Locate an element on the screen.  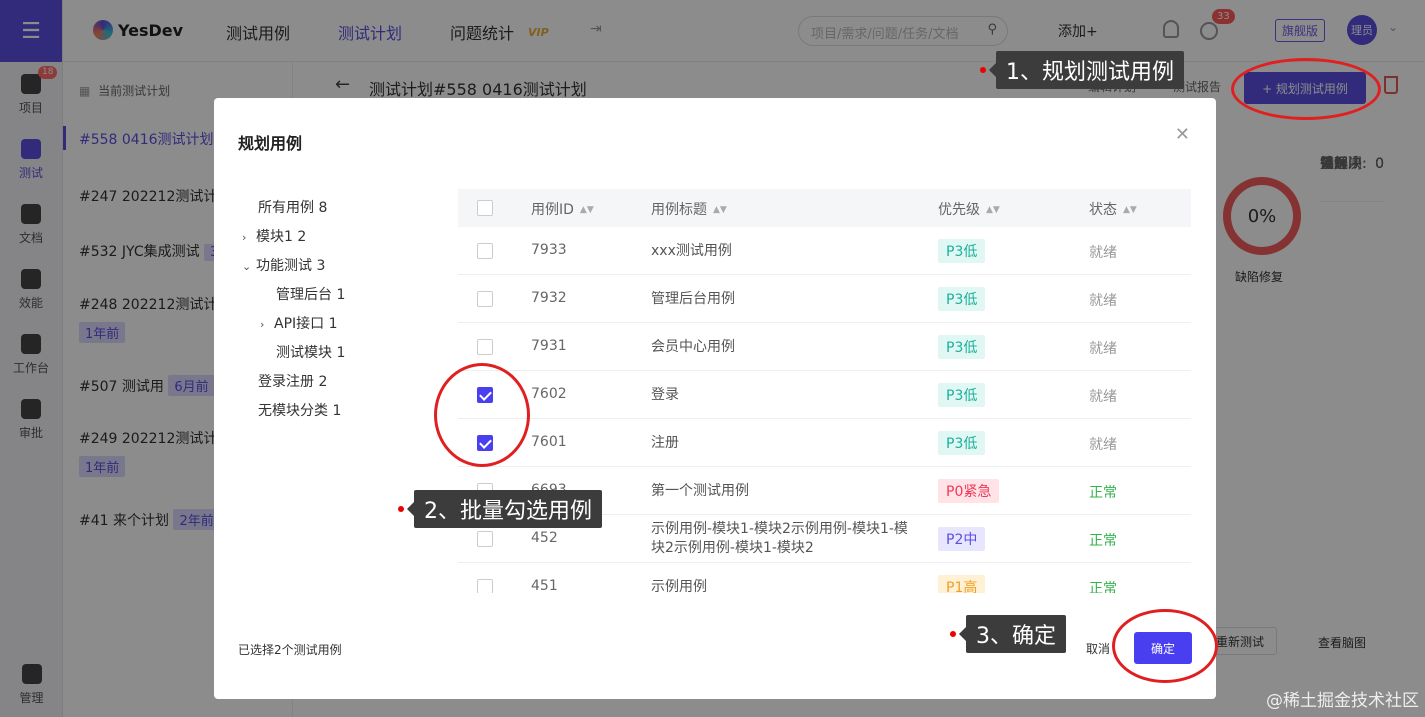
case-title: 会员中心用例 is located at coordinates (786, 347).